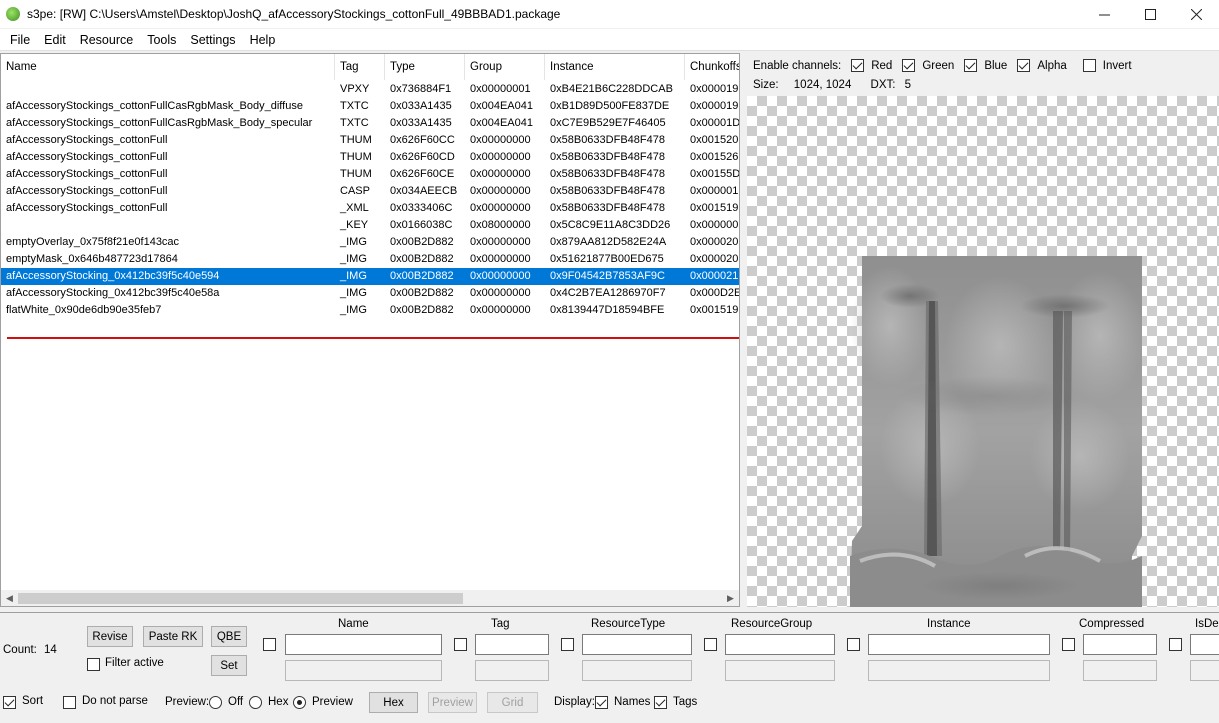 The image size is (1219, 723). Describe the element at coordinates (299, 702) in the screenshot. I see `preview-preview-radio` at that location.